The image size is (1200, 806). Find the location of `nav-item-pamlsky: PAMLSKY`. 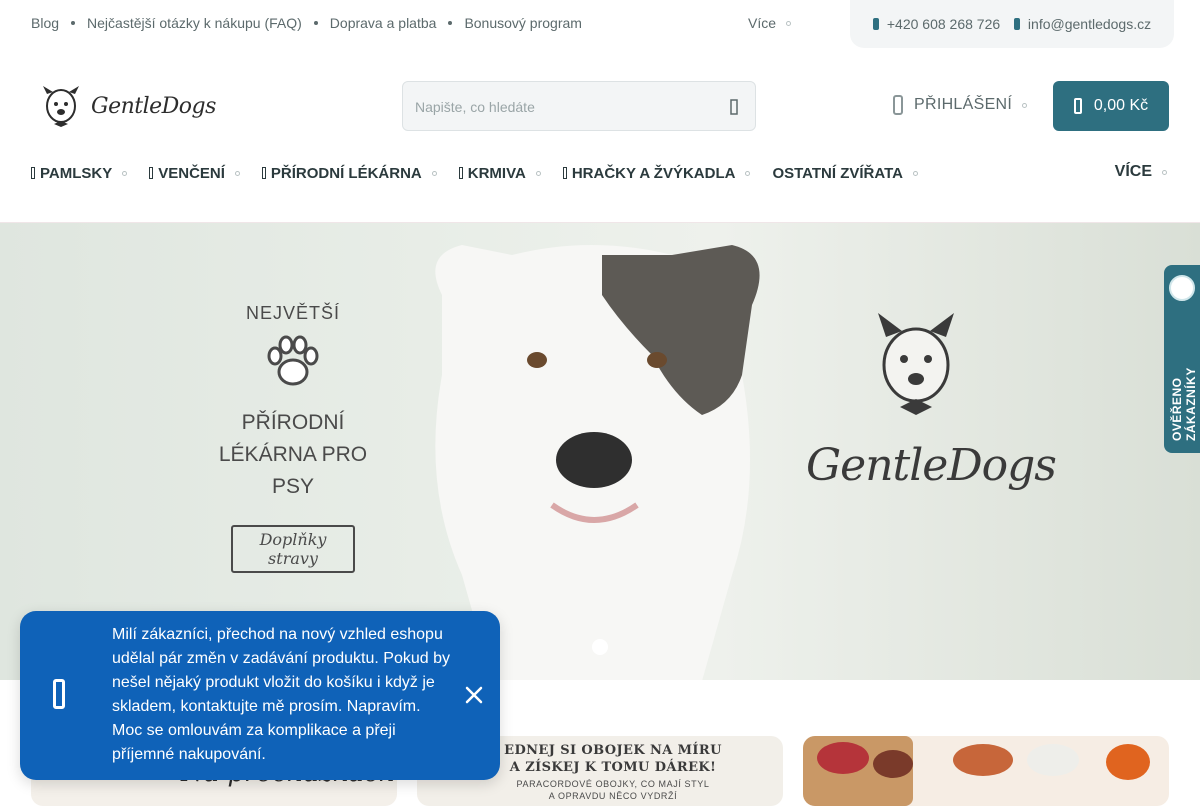

nav-item-pamlsky: PAMLSKY is located at coordinates (79, 173).